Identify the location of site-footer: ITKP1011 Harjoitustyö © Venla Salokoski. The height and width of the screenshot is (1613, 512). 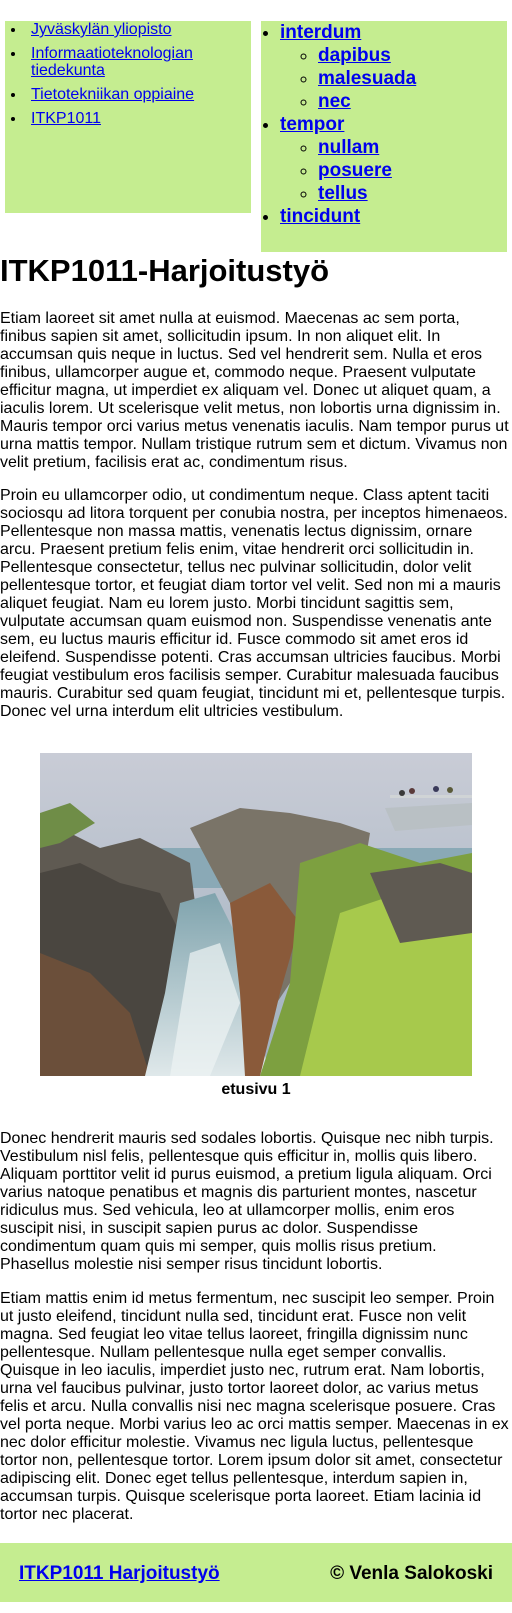
(256, 1572).